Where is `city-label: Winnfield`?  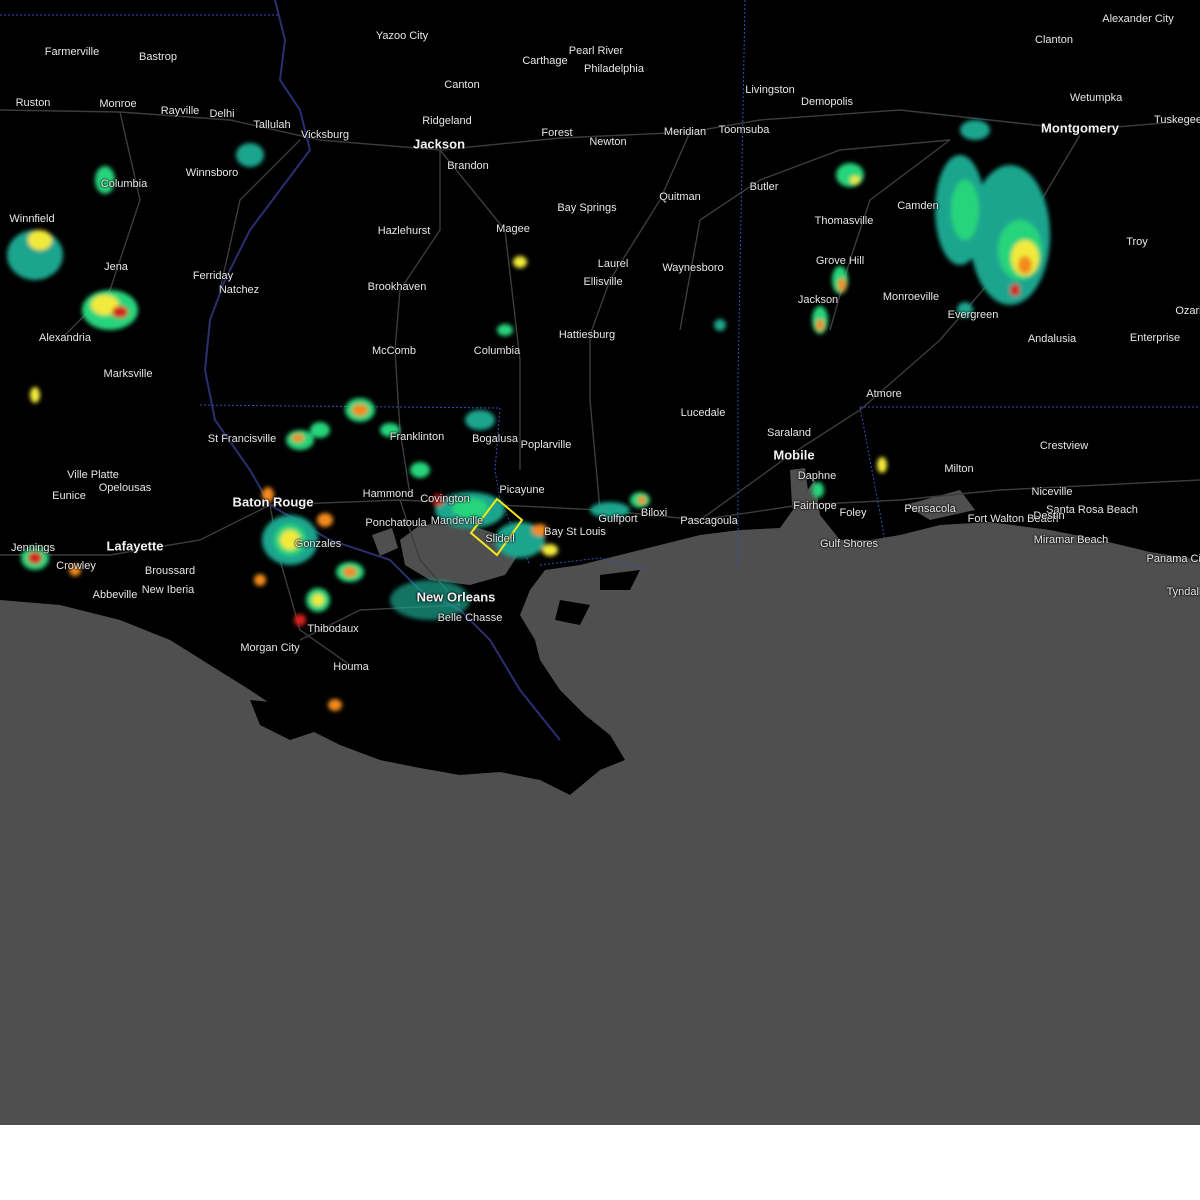
city-label: Winnfield is located at coordinates (32, 219).